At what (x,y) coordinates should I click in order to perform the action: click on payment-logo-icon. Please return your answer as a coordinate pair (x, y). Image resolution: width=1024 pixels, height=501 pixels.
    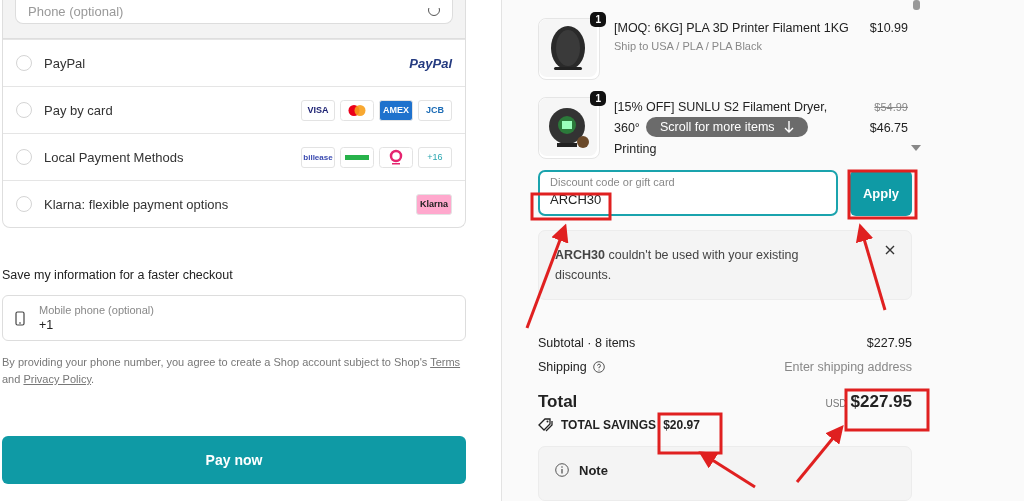
    Looking at the image, I should click on (357, 157).